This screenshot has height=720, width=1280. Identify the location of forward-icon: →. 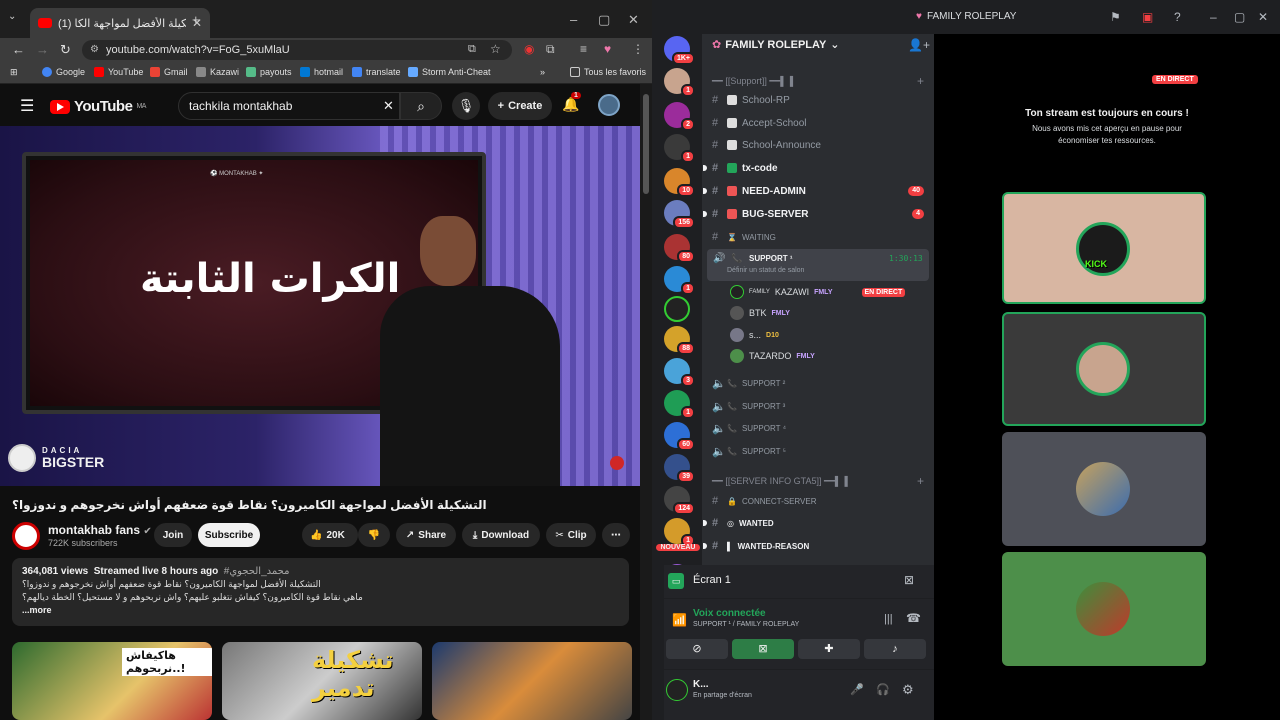
(42, 49).